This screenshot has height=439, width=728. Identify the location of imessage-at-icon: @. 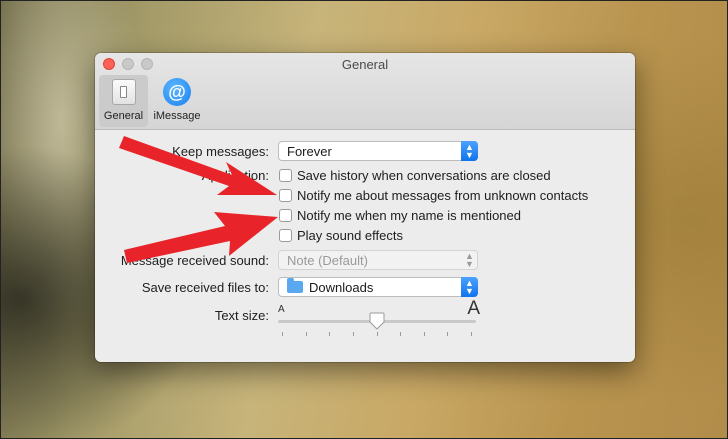
(177, 92).